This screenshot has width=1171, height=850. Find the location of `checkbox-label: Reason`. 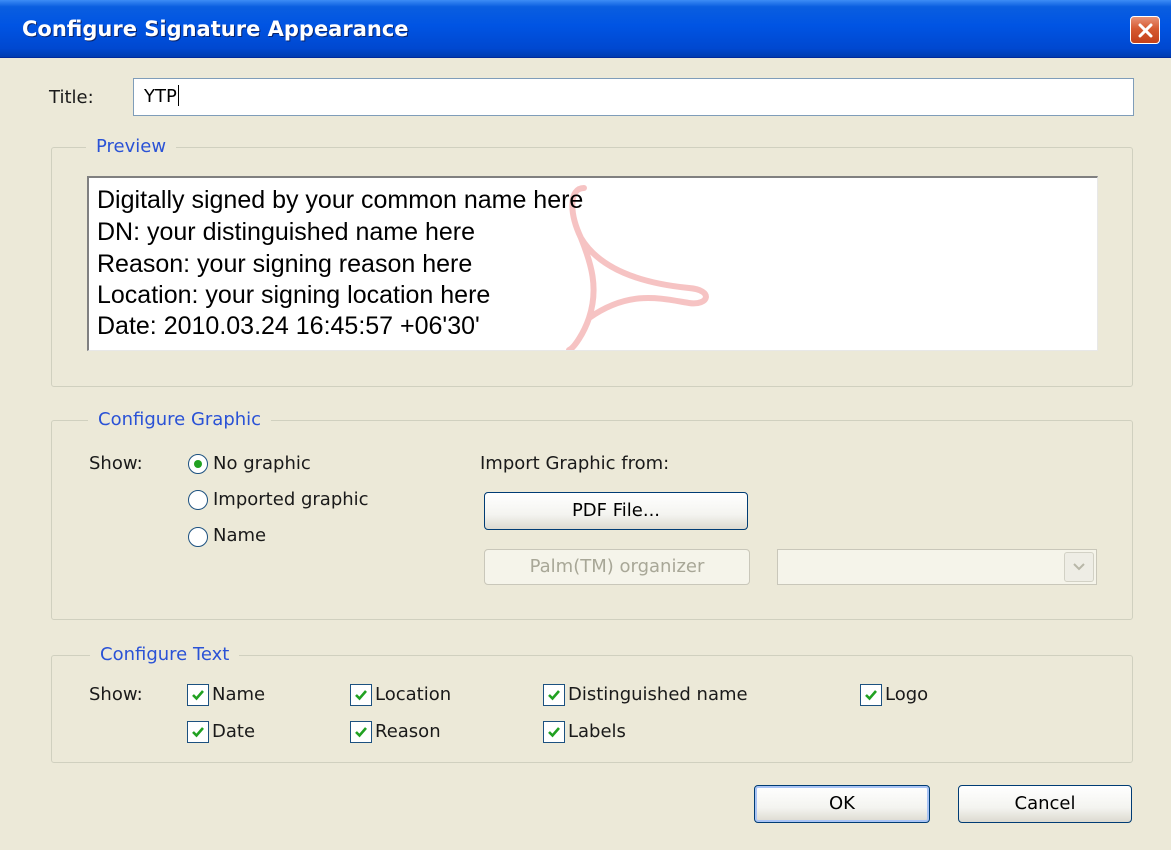

checkbox-label: Reason is located at coordinates (408, 731).